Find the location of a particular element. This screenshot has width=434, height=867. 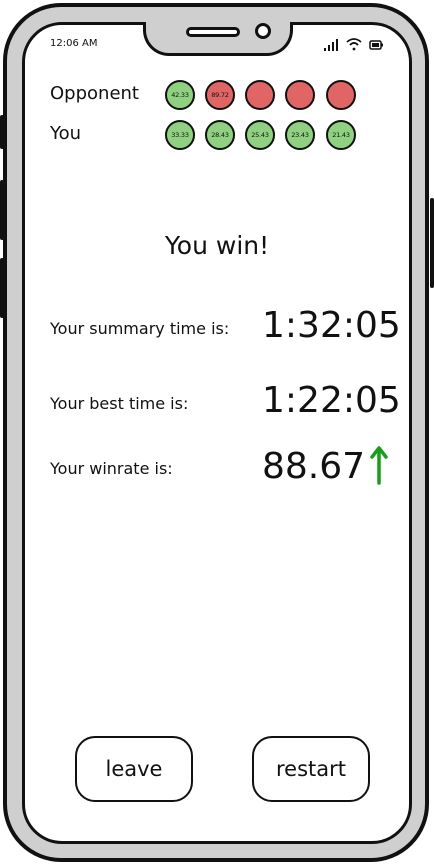

leave-button: leave is located at coordinates (134, 769).